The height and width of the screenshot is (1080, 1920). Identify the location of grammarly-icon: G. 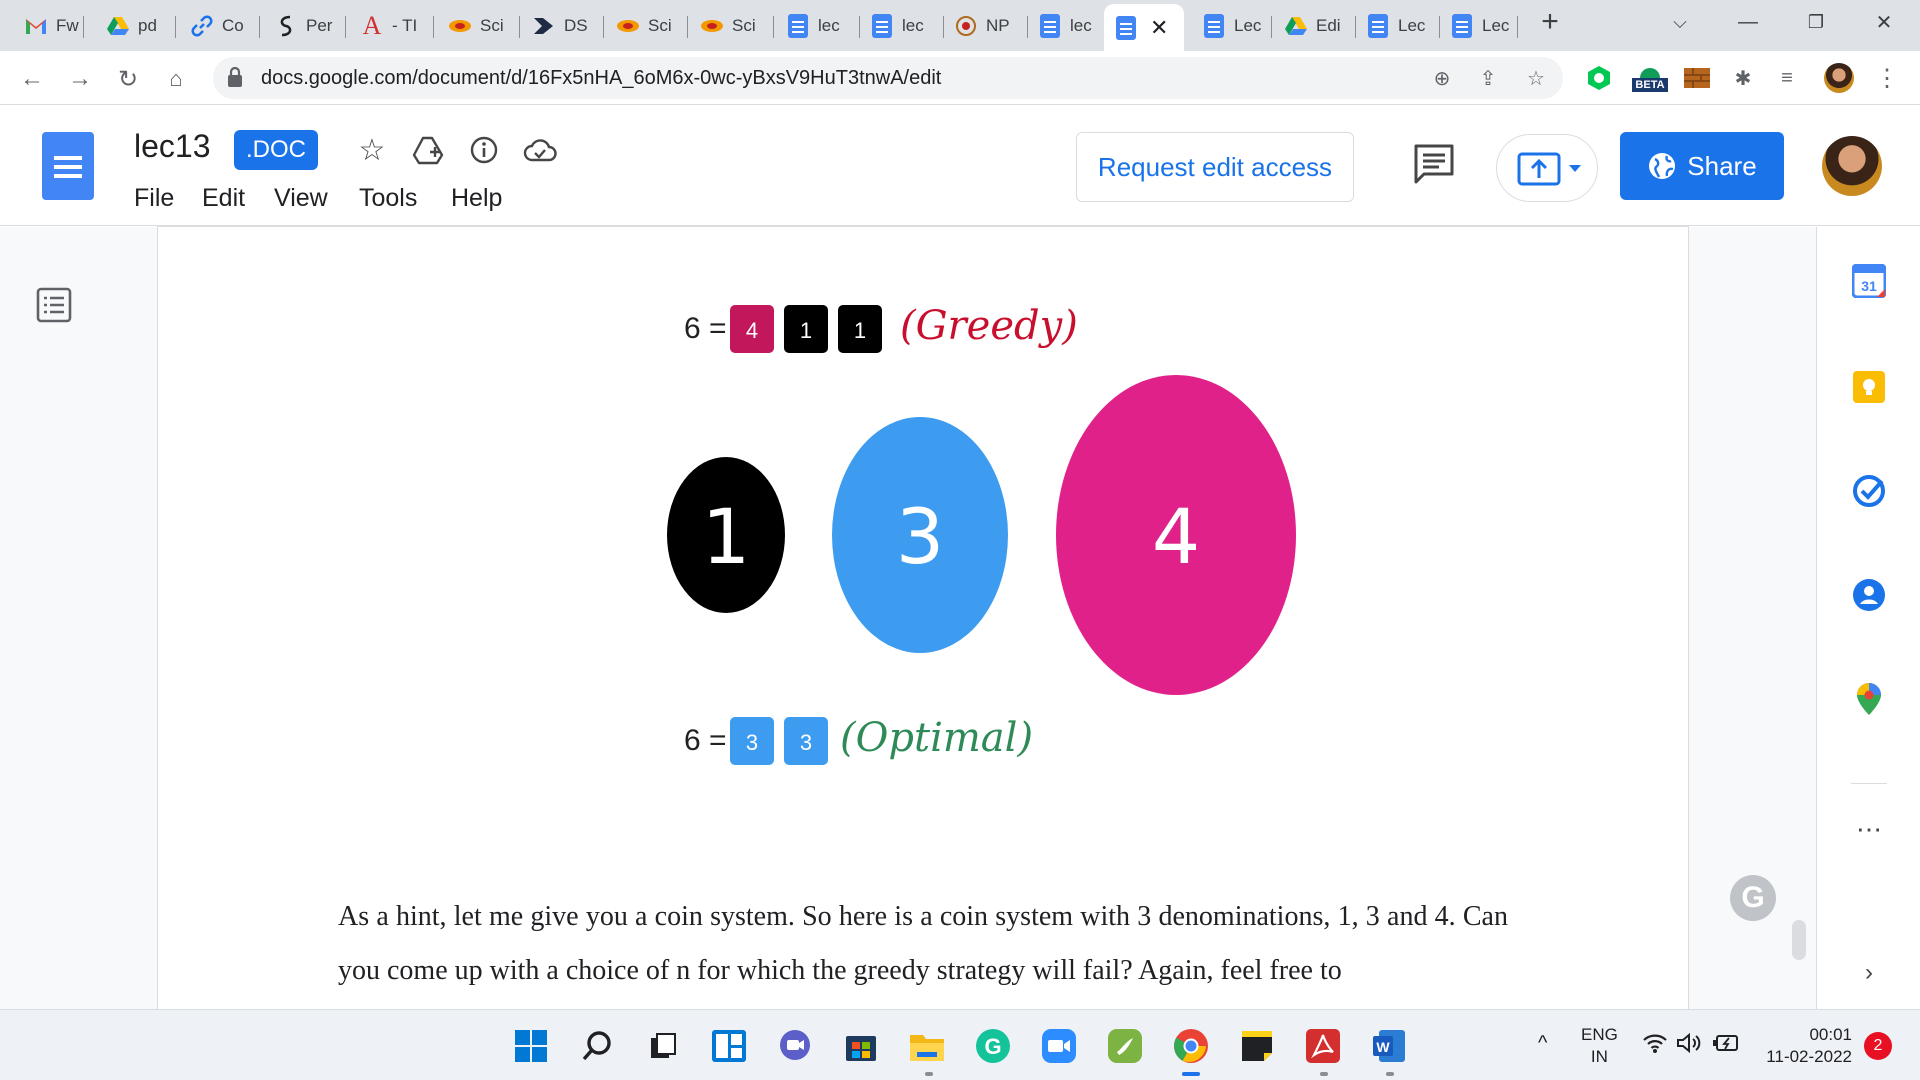
(1753, 898).